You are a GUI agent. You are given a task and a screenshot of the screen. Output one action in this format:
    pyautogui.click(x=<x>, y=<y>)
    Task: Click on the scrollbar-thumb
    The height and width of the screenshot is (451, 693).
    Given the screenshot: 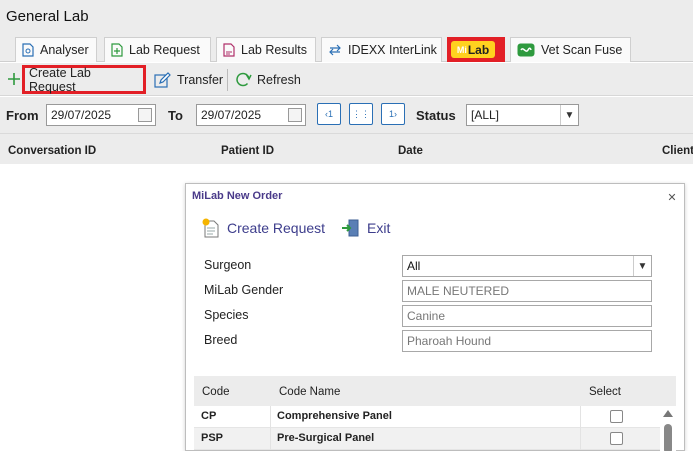 What is the action you would take?
    pyautogui.click(x=668, y=437)
    